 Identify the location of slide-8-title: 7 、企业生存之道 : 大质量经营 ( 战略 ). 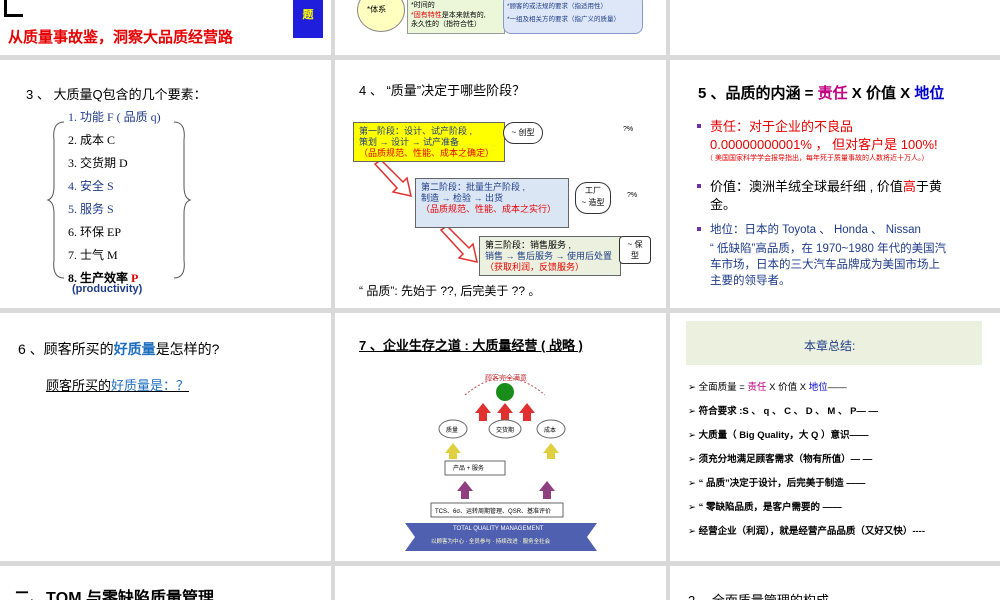
(471, 345).